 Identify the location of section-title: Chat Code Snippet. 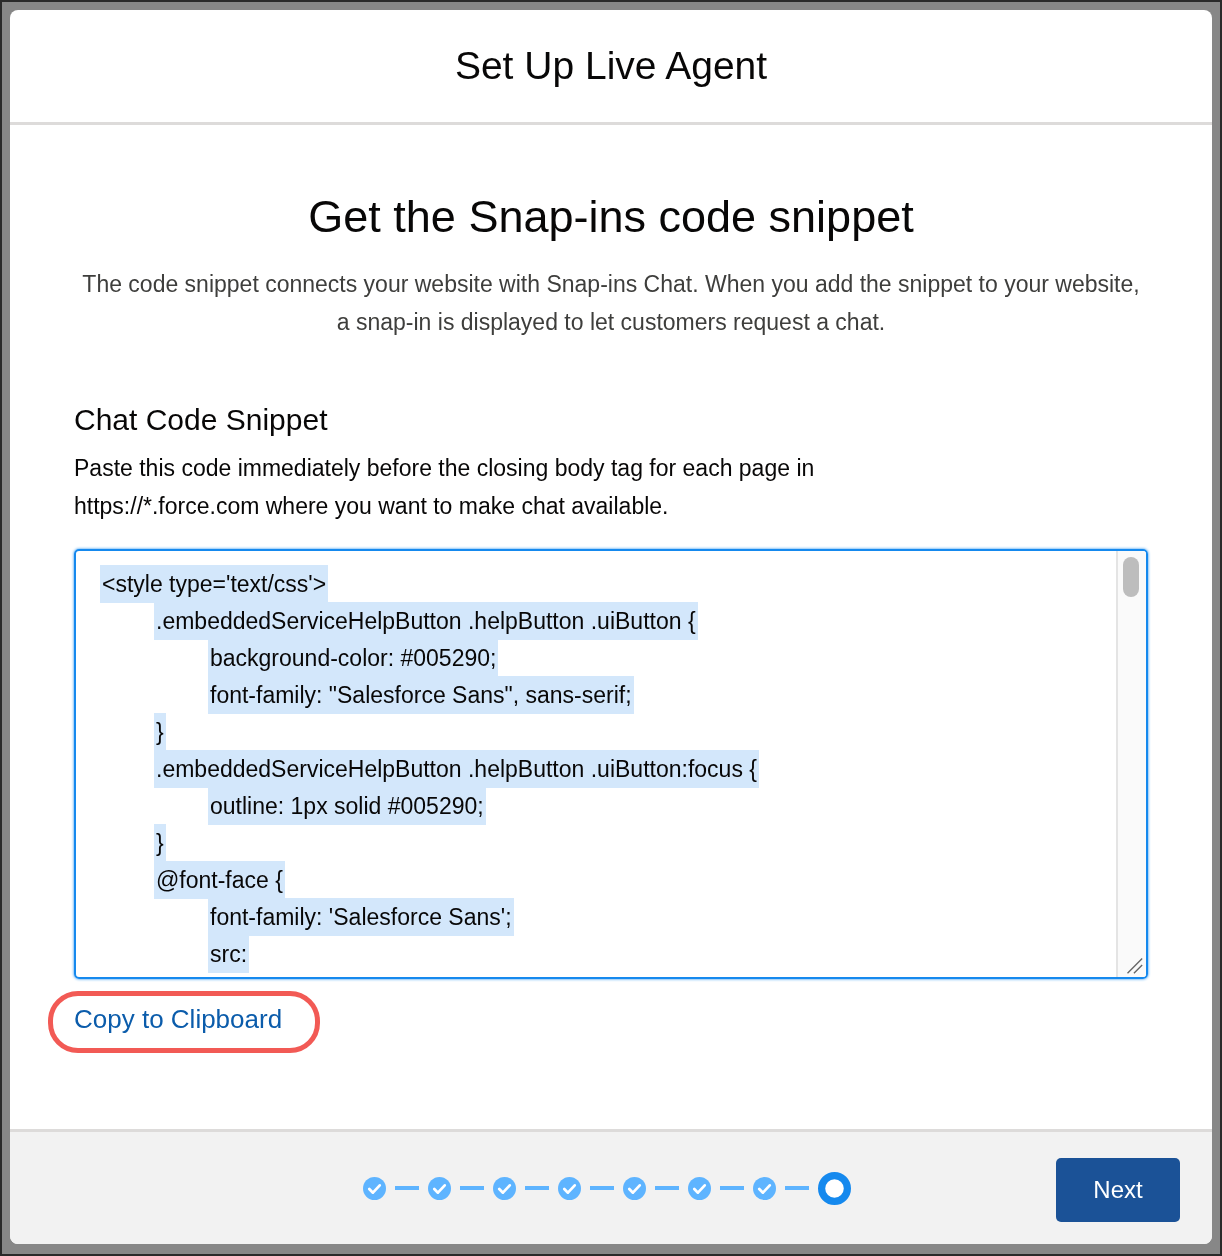
(201, 420).